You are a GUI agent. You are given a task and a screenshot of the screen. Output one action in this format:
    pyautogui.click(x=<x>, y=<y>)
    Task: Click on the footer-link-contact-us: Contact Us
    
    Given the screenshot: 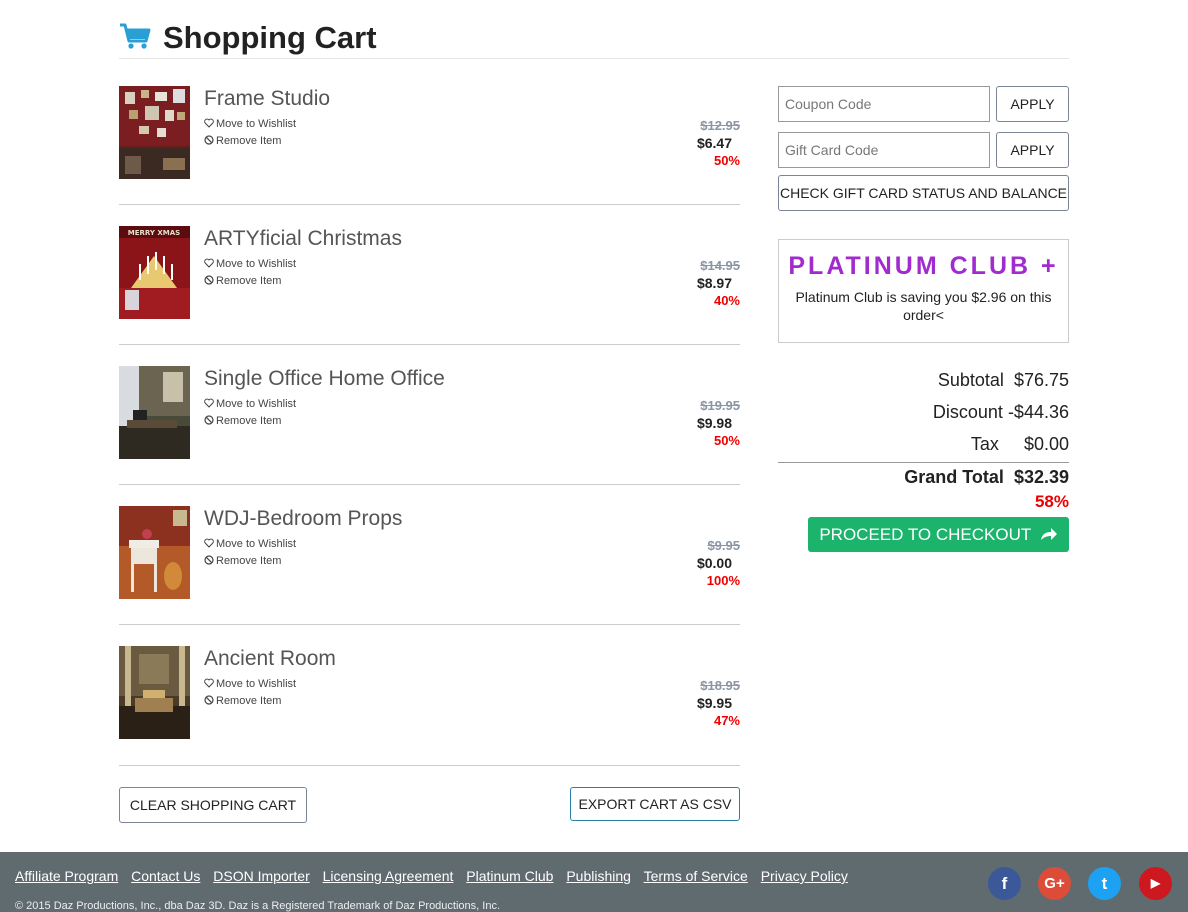 What is the action you would take?
    pyautogui.click(x=165, y=876)
    